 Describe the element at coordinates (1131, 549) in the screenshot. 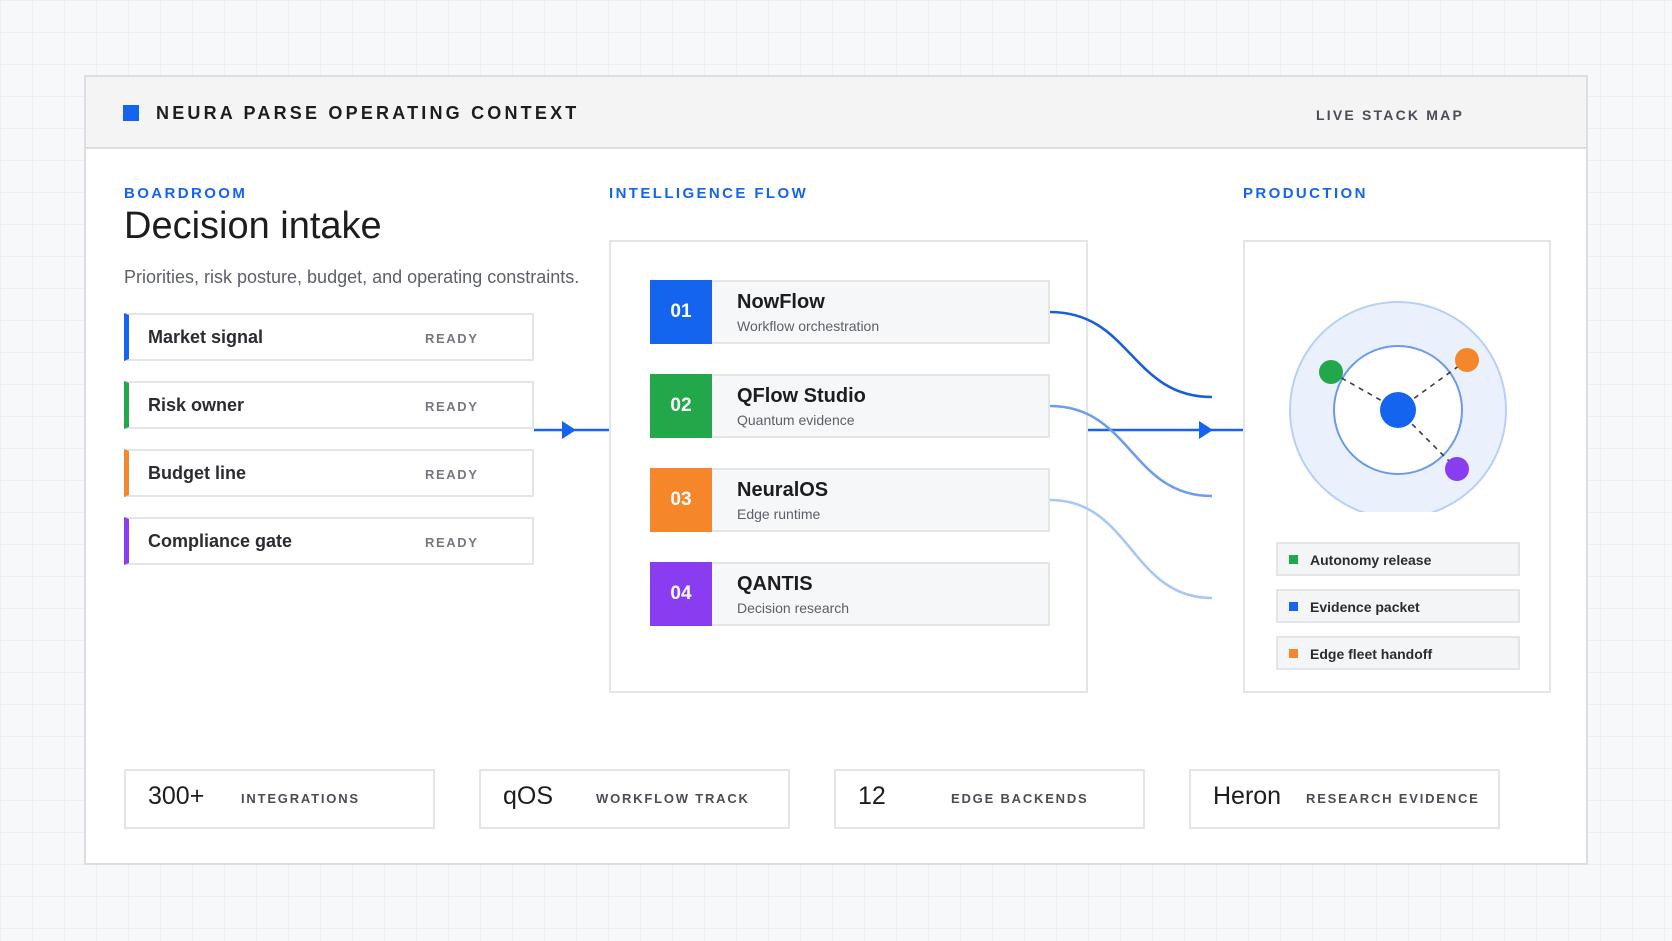

I see `neuralos-curve` at that location.